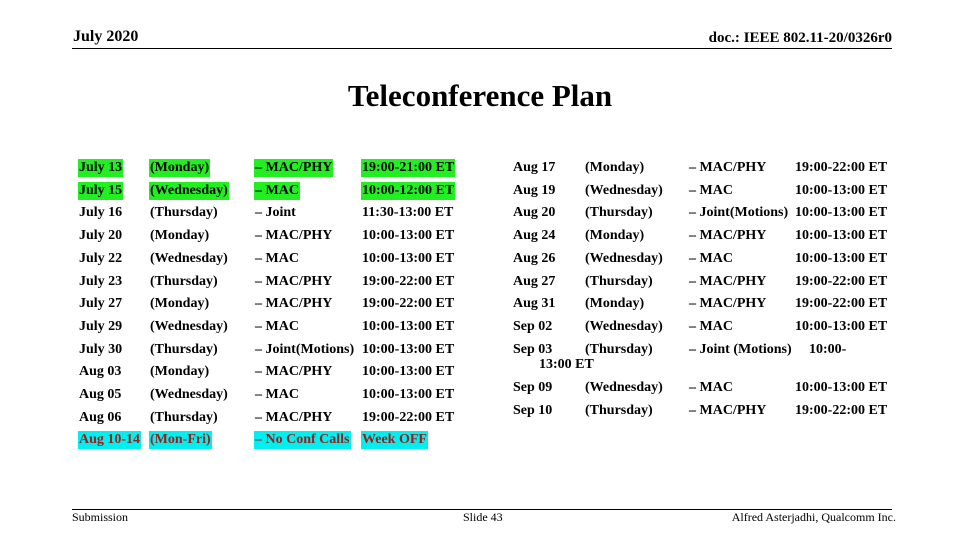 The width and height of the screenshot is (960, 540). Describe the element at coordinates (482, 48) in the screenshot. I see `header-divider` at that location.